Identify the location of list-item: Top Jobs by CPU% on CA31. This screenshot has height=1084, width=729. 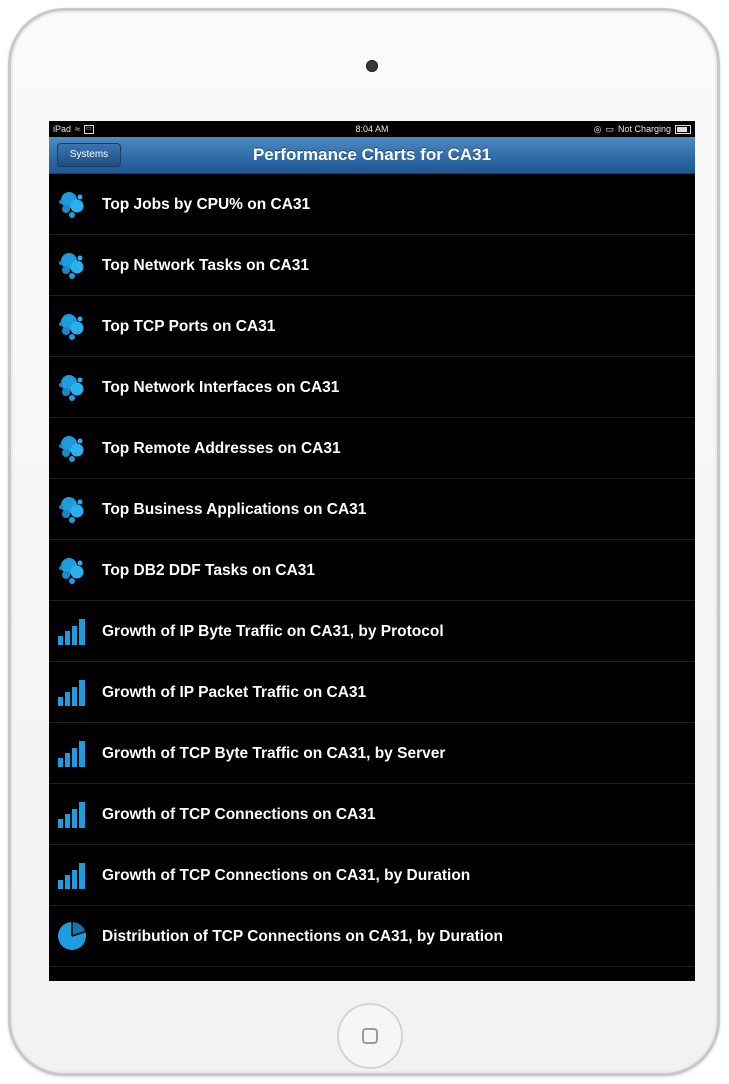
(372, 204).